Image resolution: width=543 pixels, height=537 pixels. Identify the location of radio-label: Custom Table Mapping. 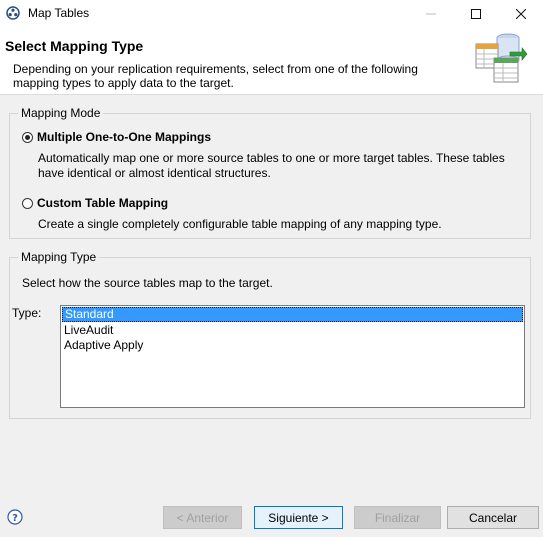
(103, 203).